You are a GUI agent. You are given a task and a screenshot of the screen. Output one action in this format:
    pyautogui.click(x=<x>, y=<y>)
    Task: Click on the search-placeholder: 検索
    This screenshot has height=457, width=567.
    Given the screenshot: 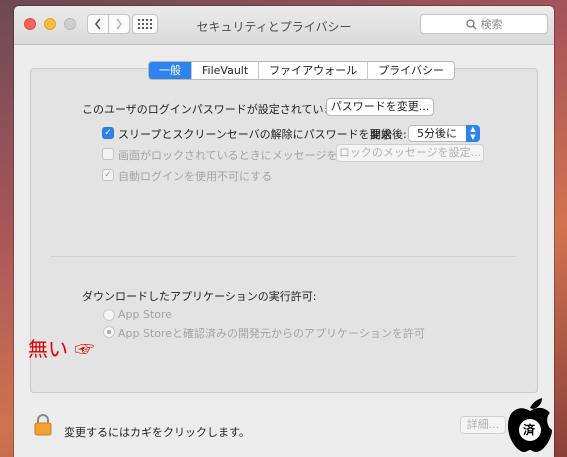 What is the action you would take?
    pyautogui.click(x=491, y=24)
    